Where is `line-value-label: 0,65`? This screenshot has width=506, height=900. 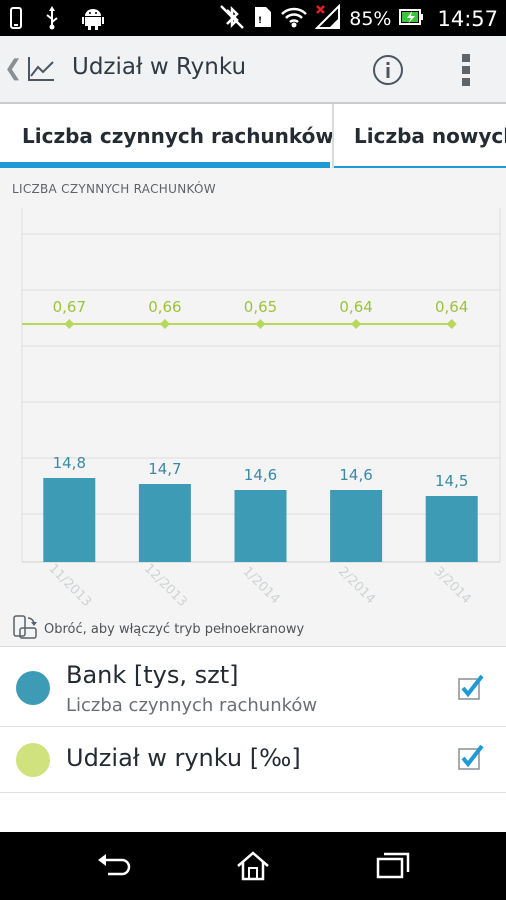 line-value-label: 0,65 is located at coordinates (260, 307).